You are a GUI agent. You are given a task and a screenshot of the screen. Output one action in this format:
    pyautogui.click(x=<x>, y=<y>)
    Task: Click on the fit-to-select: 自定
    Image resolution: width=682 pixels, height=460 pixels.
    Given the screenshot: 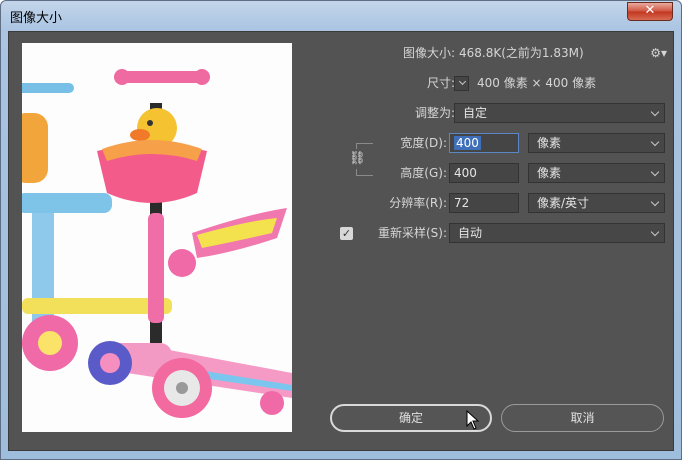 What is the action you would take?
    pyautogui.click(x=559, y=113)
    